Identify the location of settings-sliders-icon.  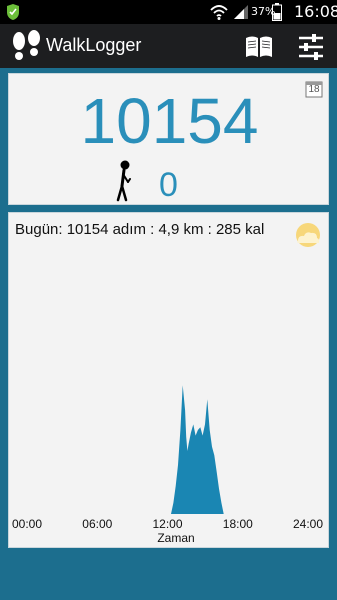
(311, 47).